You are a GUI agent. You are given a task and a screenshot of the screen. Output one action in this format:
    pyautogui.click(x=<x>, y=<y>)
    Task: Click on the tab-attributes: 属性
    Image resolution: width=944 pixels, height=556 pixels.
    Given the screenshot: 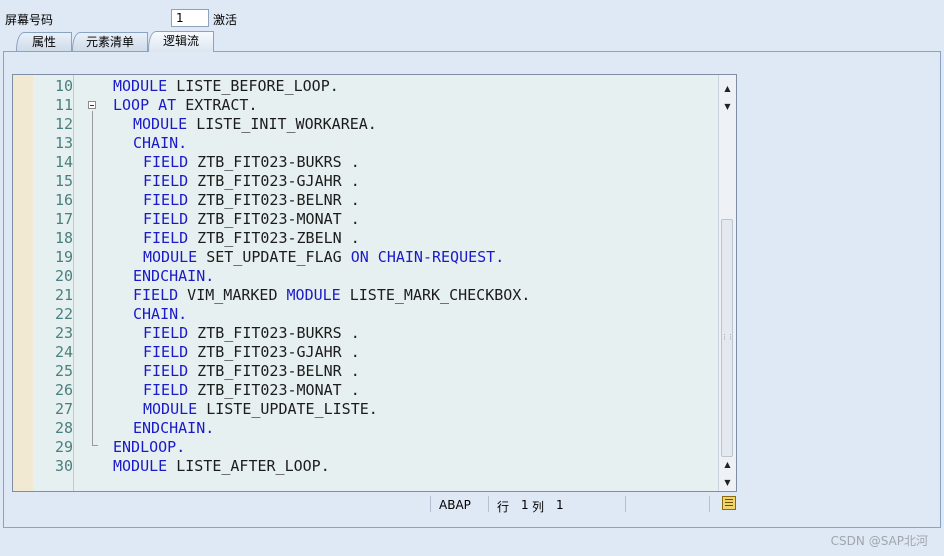 What is the action you would take?
    pyautogui.click(x=44, y=41)
    